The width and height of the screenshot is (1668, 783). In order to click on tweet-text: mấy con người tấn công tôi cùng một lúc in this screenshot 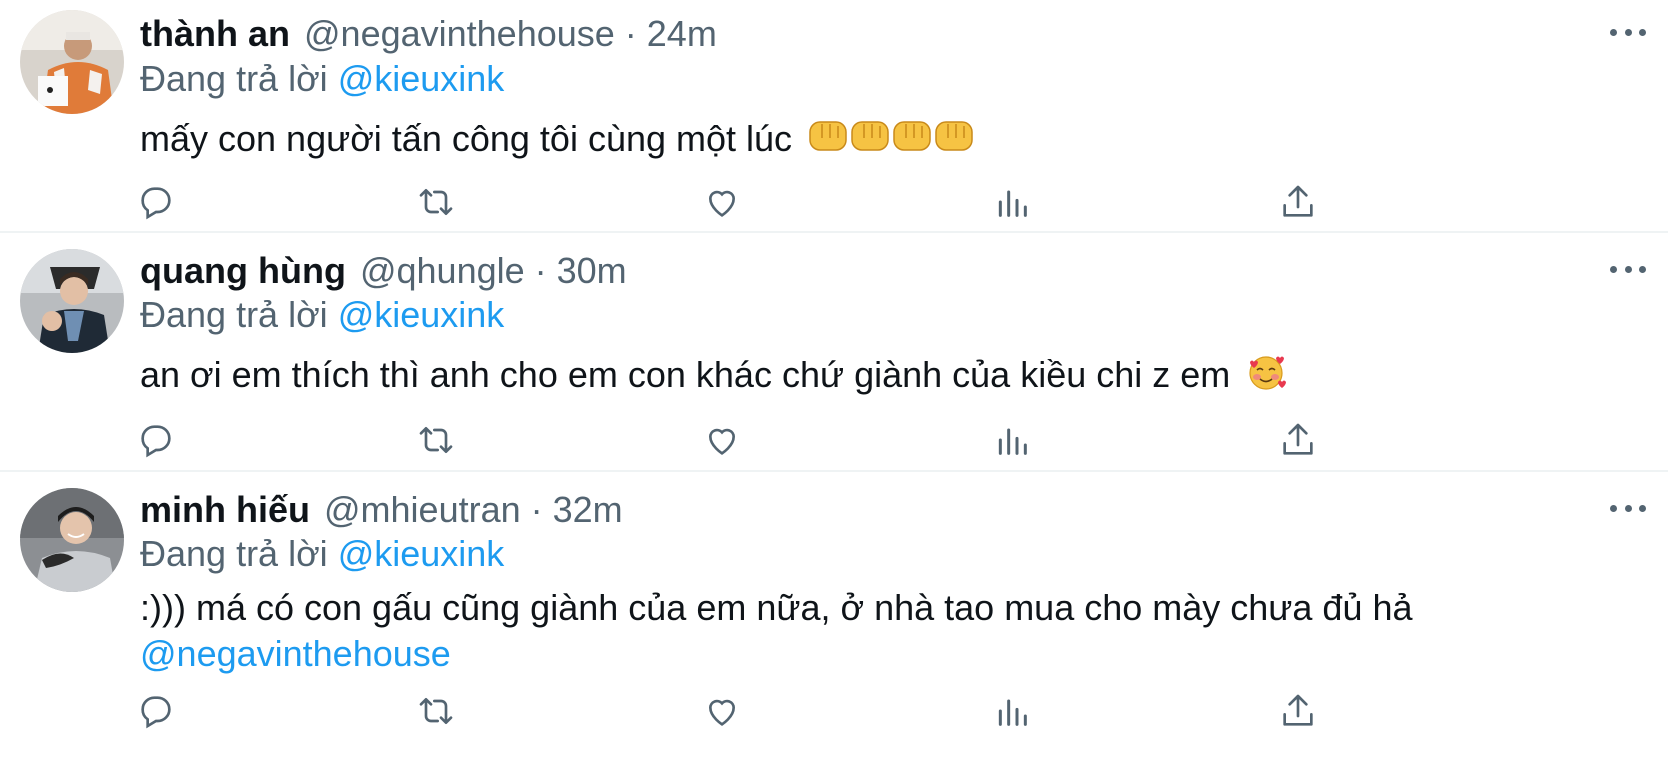, I will do `click(870, 141)`.